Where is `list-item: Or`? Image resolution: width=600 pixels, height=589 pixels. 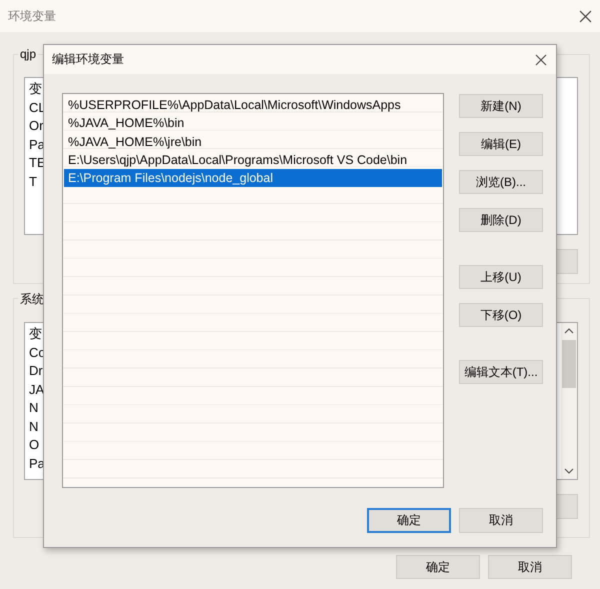
list-item: Or is located at coordinates (36, 126).